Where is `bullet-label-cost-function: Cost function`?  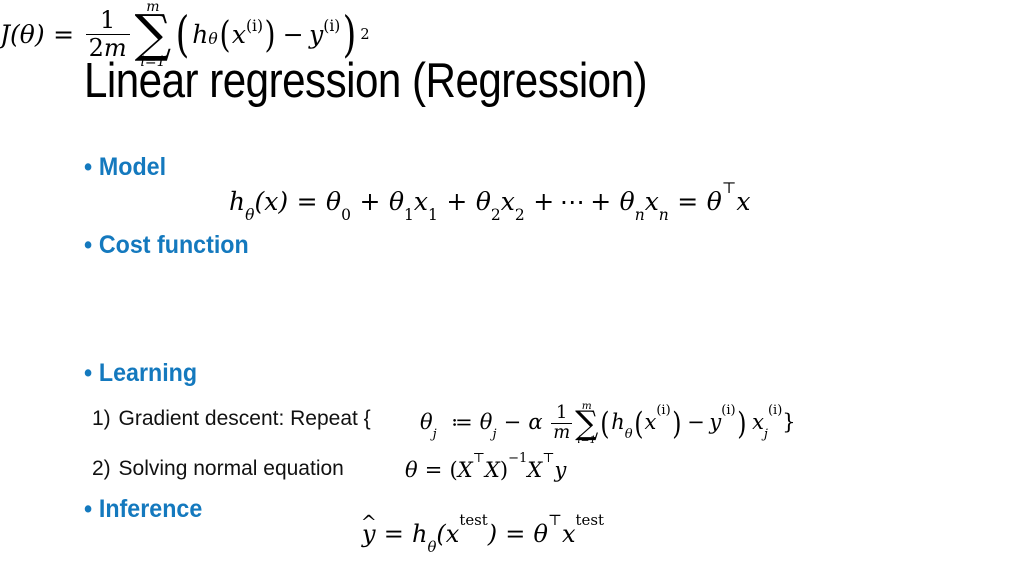 bullet-label-cost-function: Cost function is located at coordinates (173, 245).